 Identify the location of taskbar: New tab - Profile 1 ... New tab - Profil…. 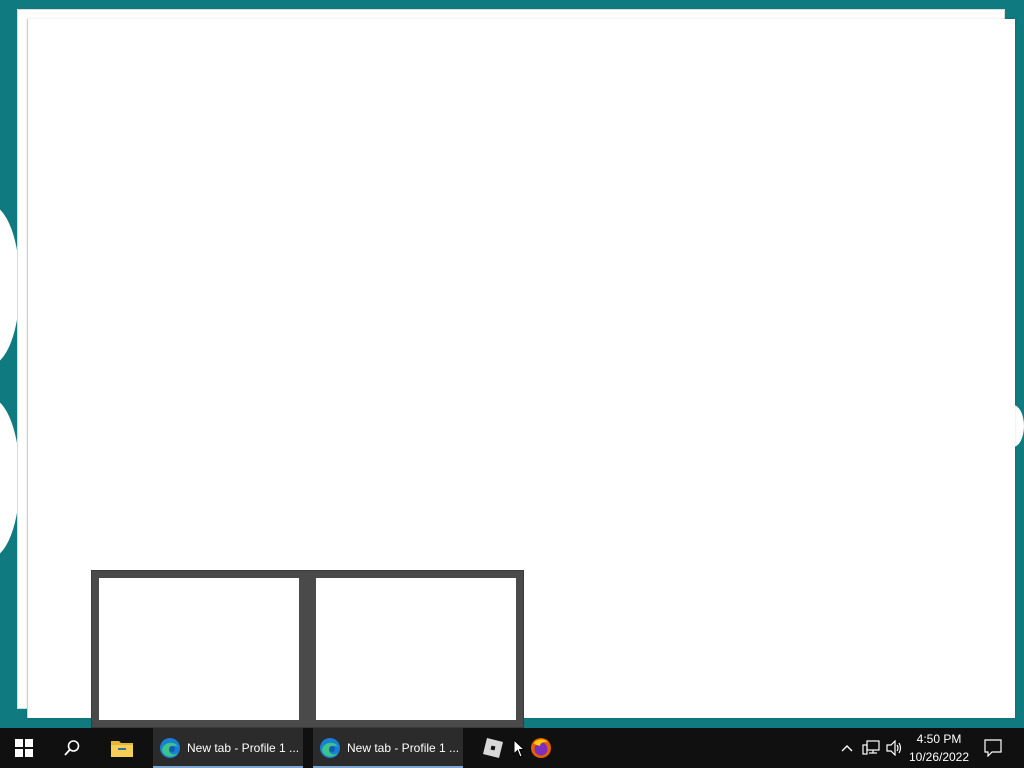
(512, 748).